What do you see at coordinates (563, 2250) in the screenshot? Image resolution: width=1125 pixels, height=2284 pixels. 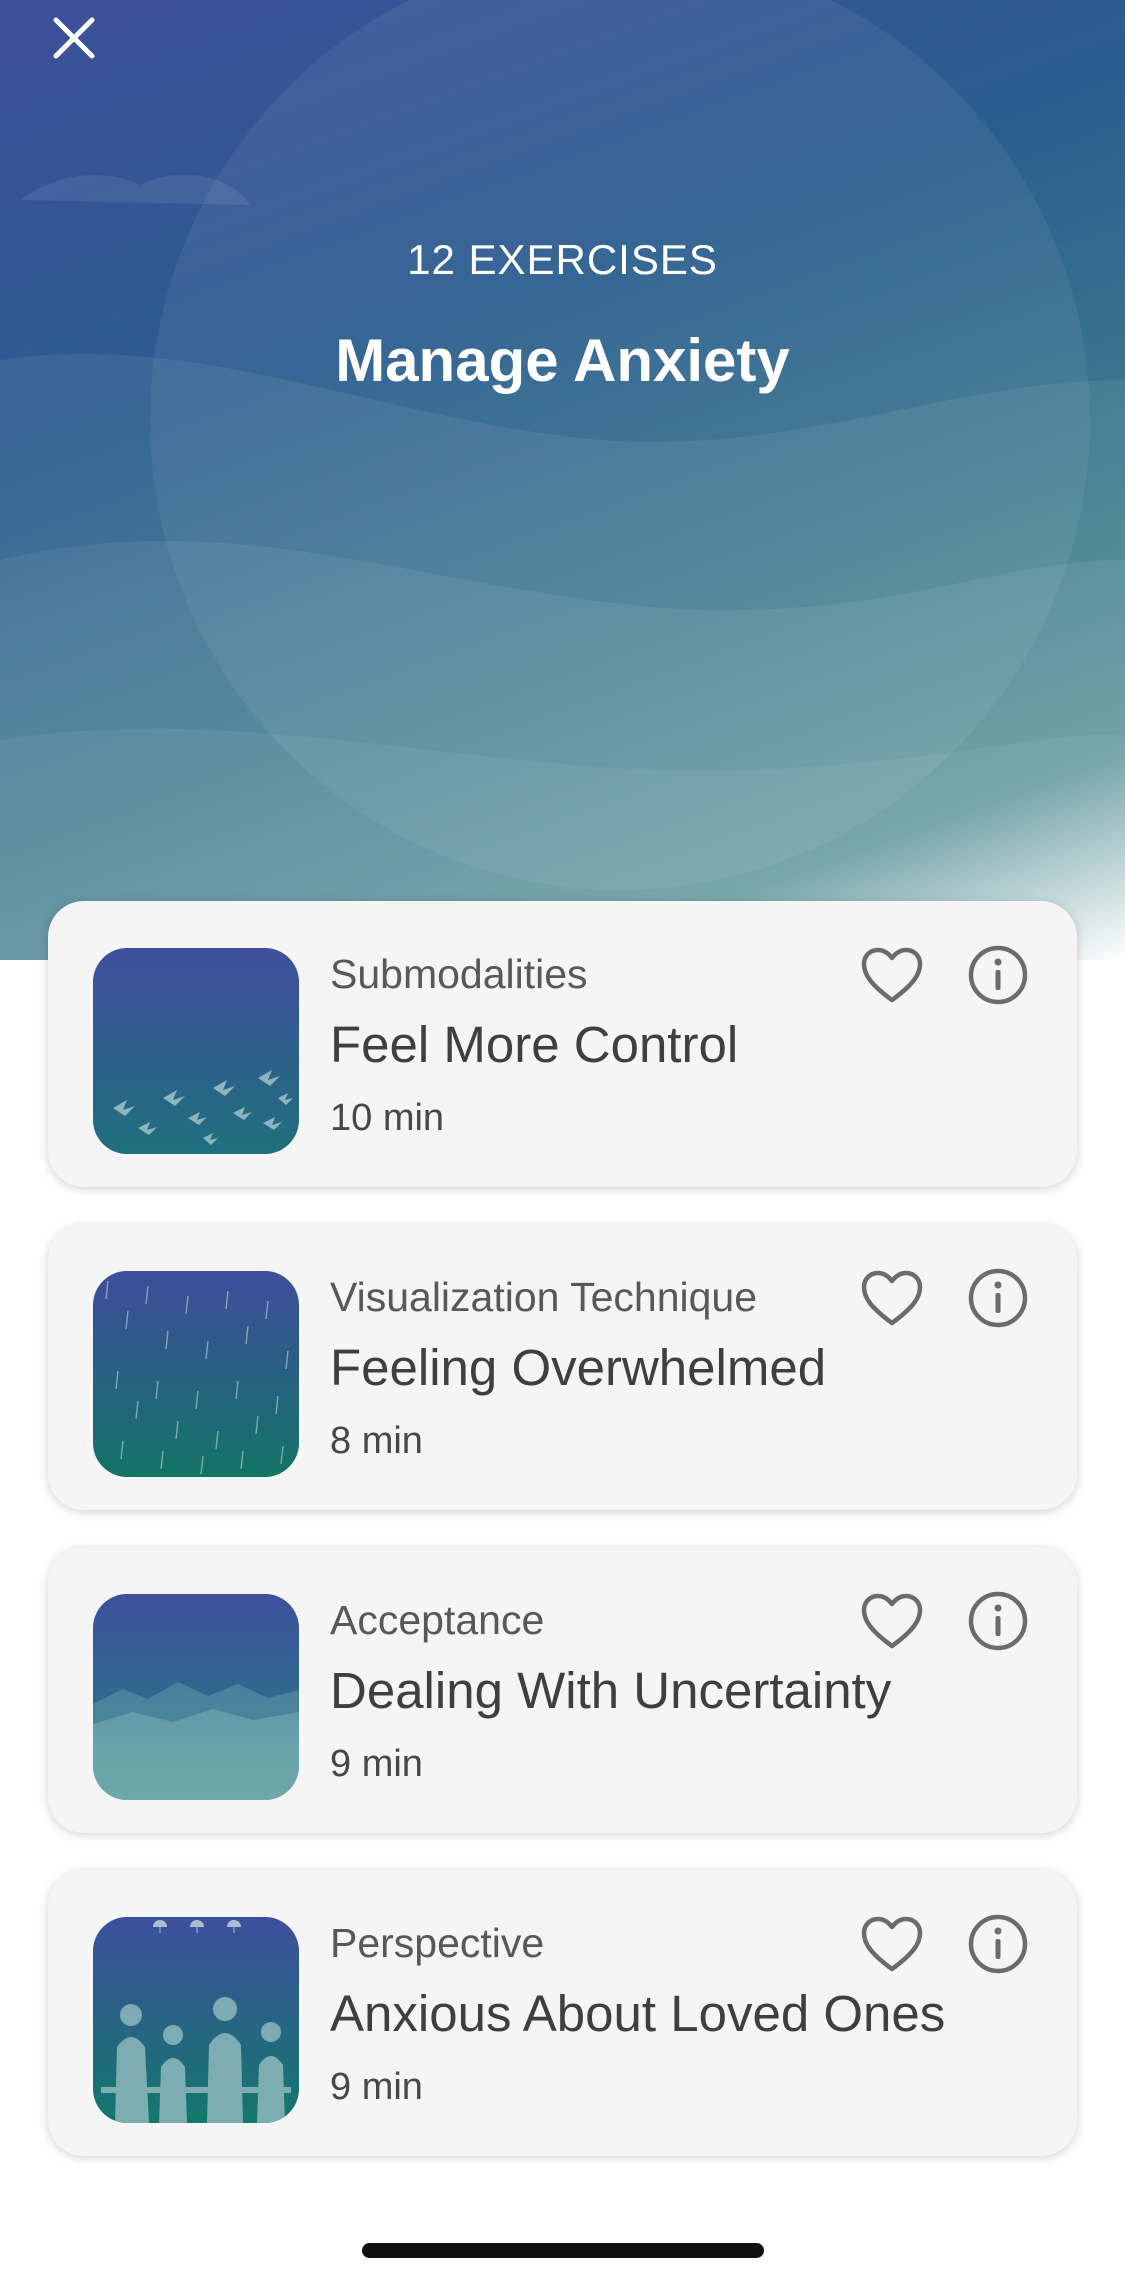 I see `home-indicator` at bounding box center [563, 2250].